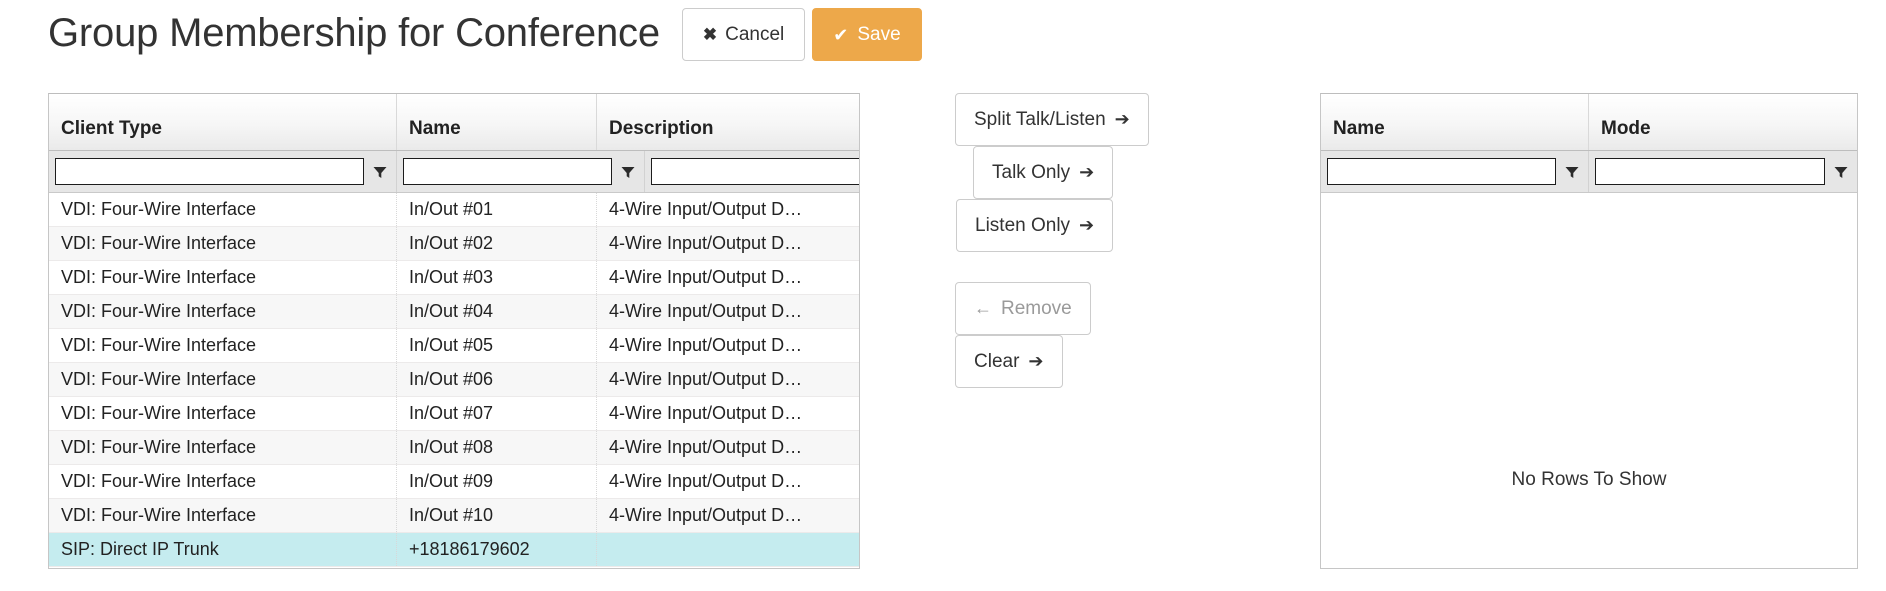 This screenshot has height=591, width=1886. I want to click on split-talk-listen-button: Split Talk/Listen ➔, so click(1052, 119).